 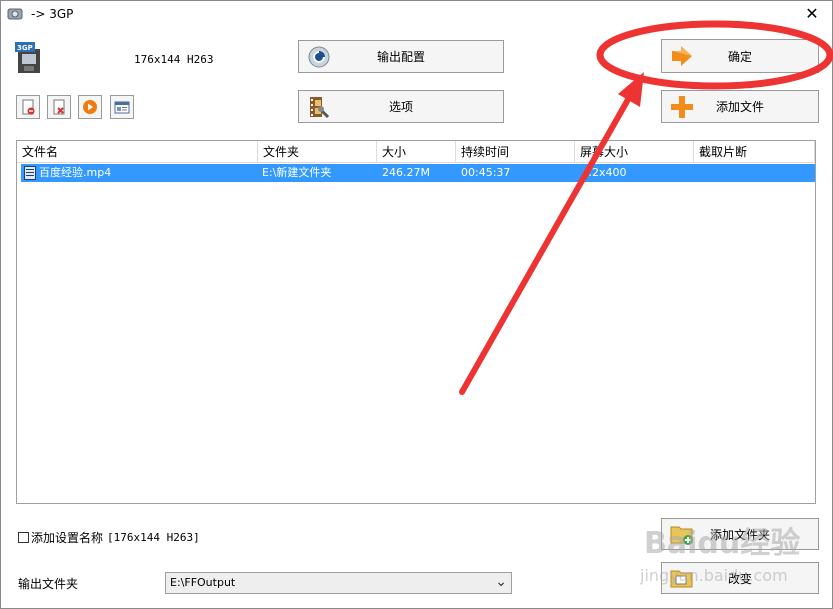 What do you see at coordinates (416, 15) in the screenshot?
I see `title-bar: -> 3GP ✕` at bounding box center [416, 15].